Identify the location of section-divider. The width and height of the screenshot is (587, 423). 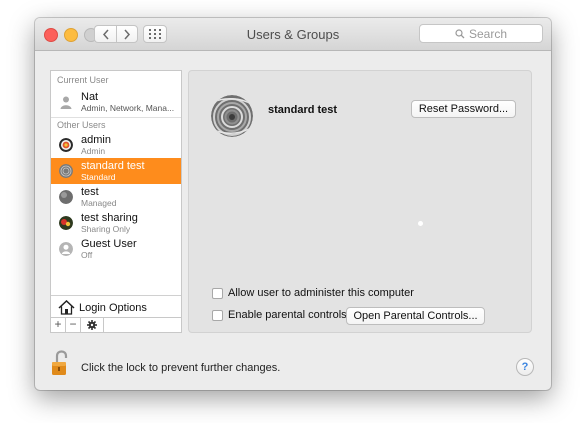
(116, 117).